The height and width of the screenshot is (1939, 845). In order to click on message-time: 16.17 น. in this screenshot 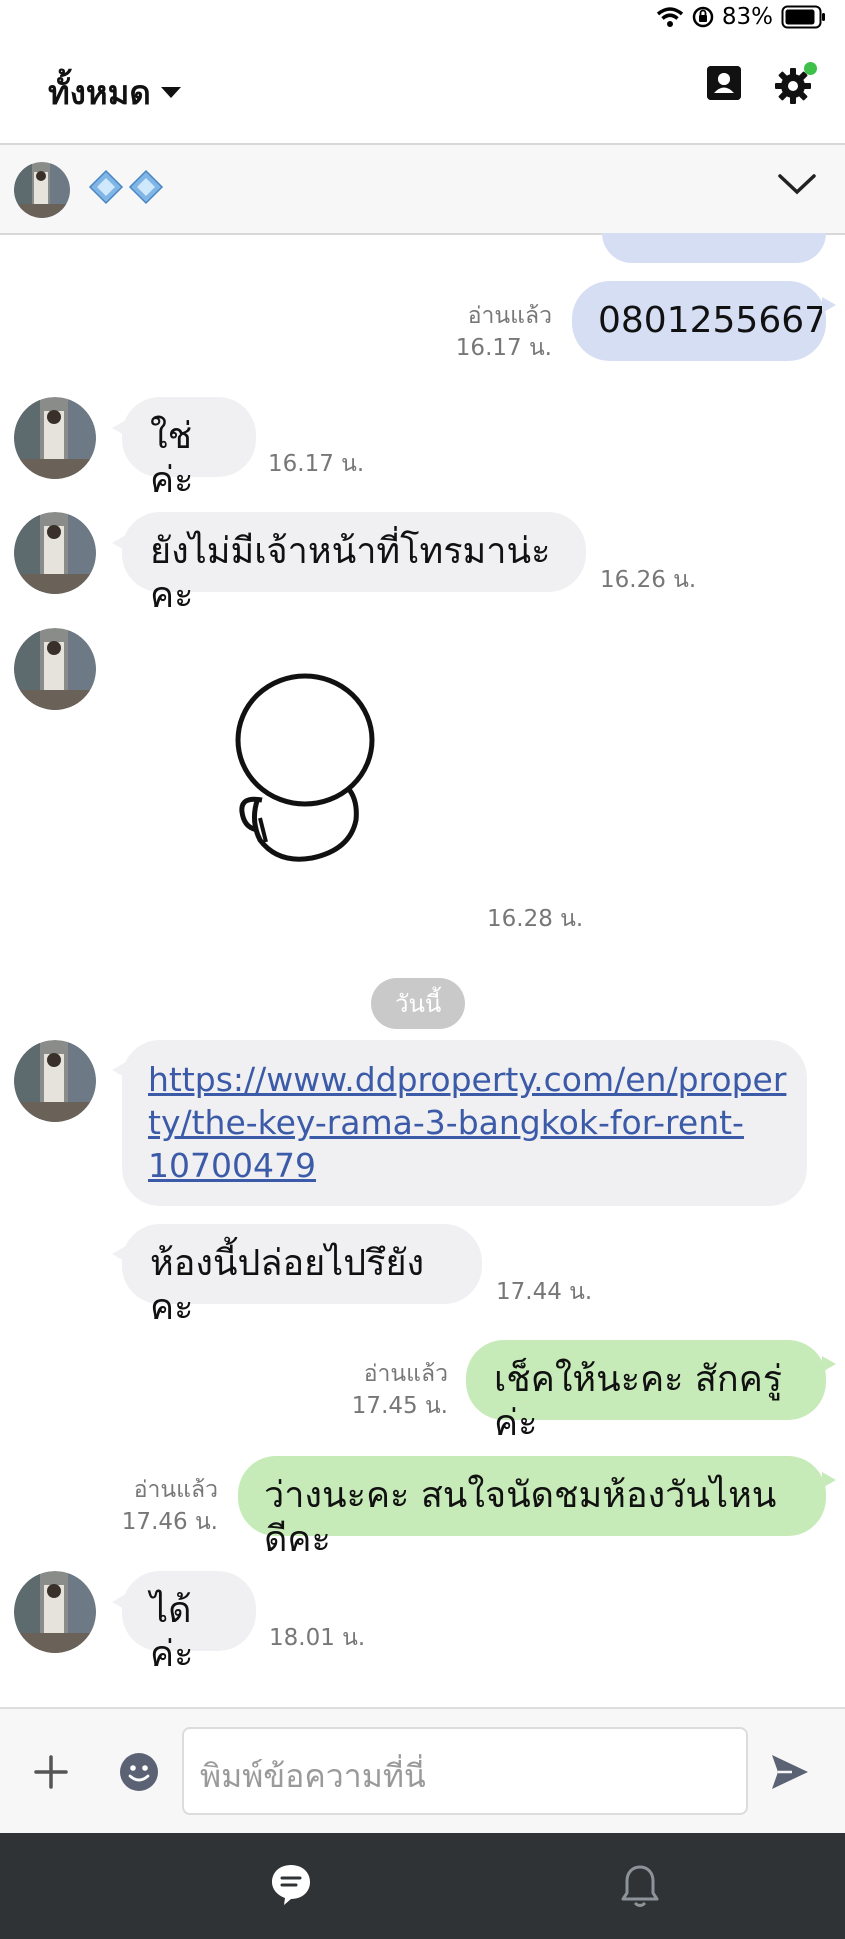, I will do `click(316, 464)`.